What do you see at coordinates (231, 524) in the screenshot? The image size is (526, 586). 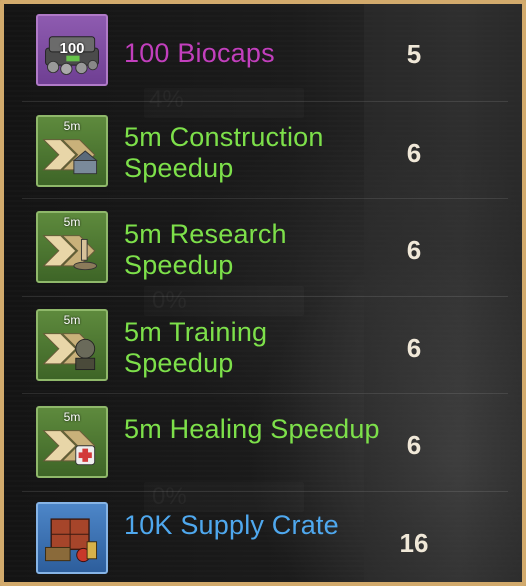 I see `reward-name: 10K Supply Crate` at bounding box center [231, 524].